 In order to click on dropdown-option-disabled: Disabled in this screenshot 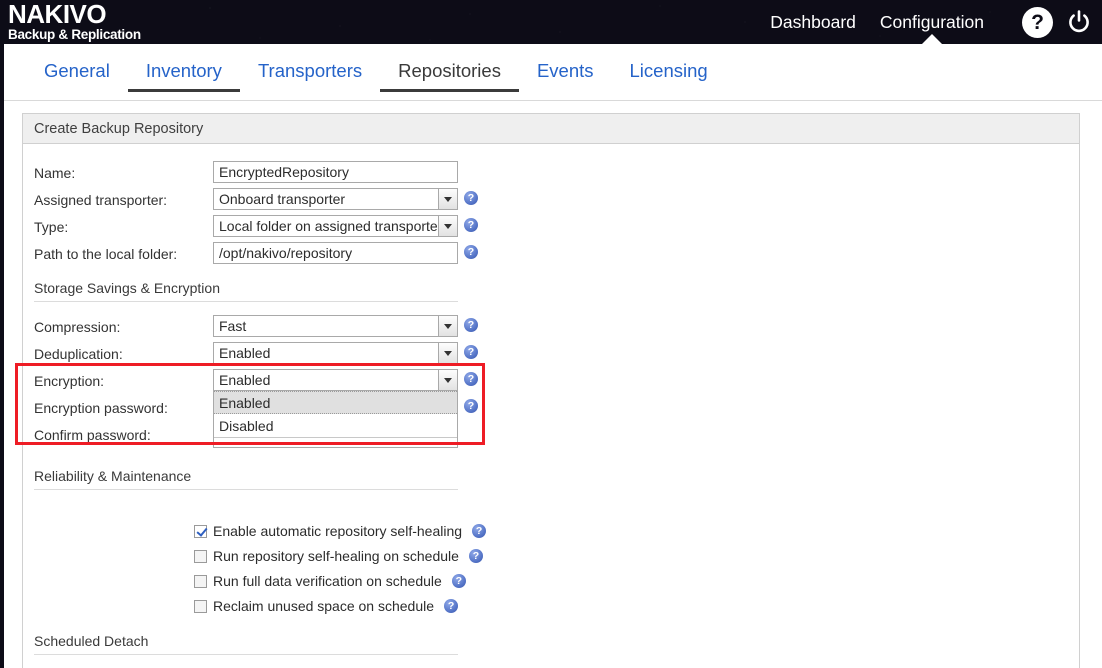, I will do `click(335, 425)`.